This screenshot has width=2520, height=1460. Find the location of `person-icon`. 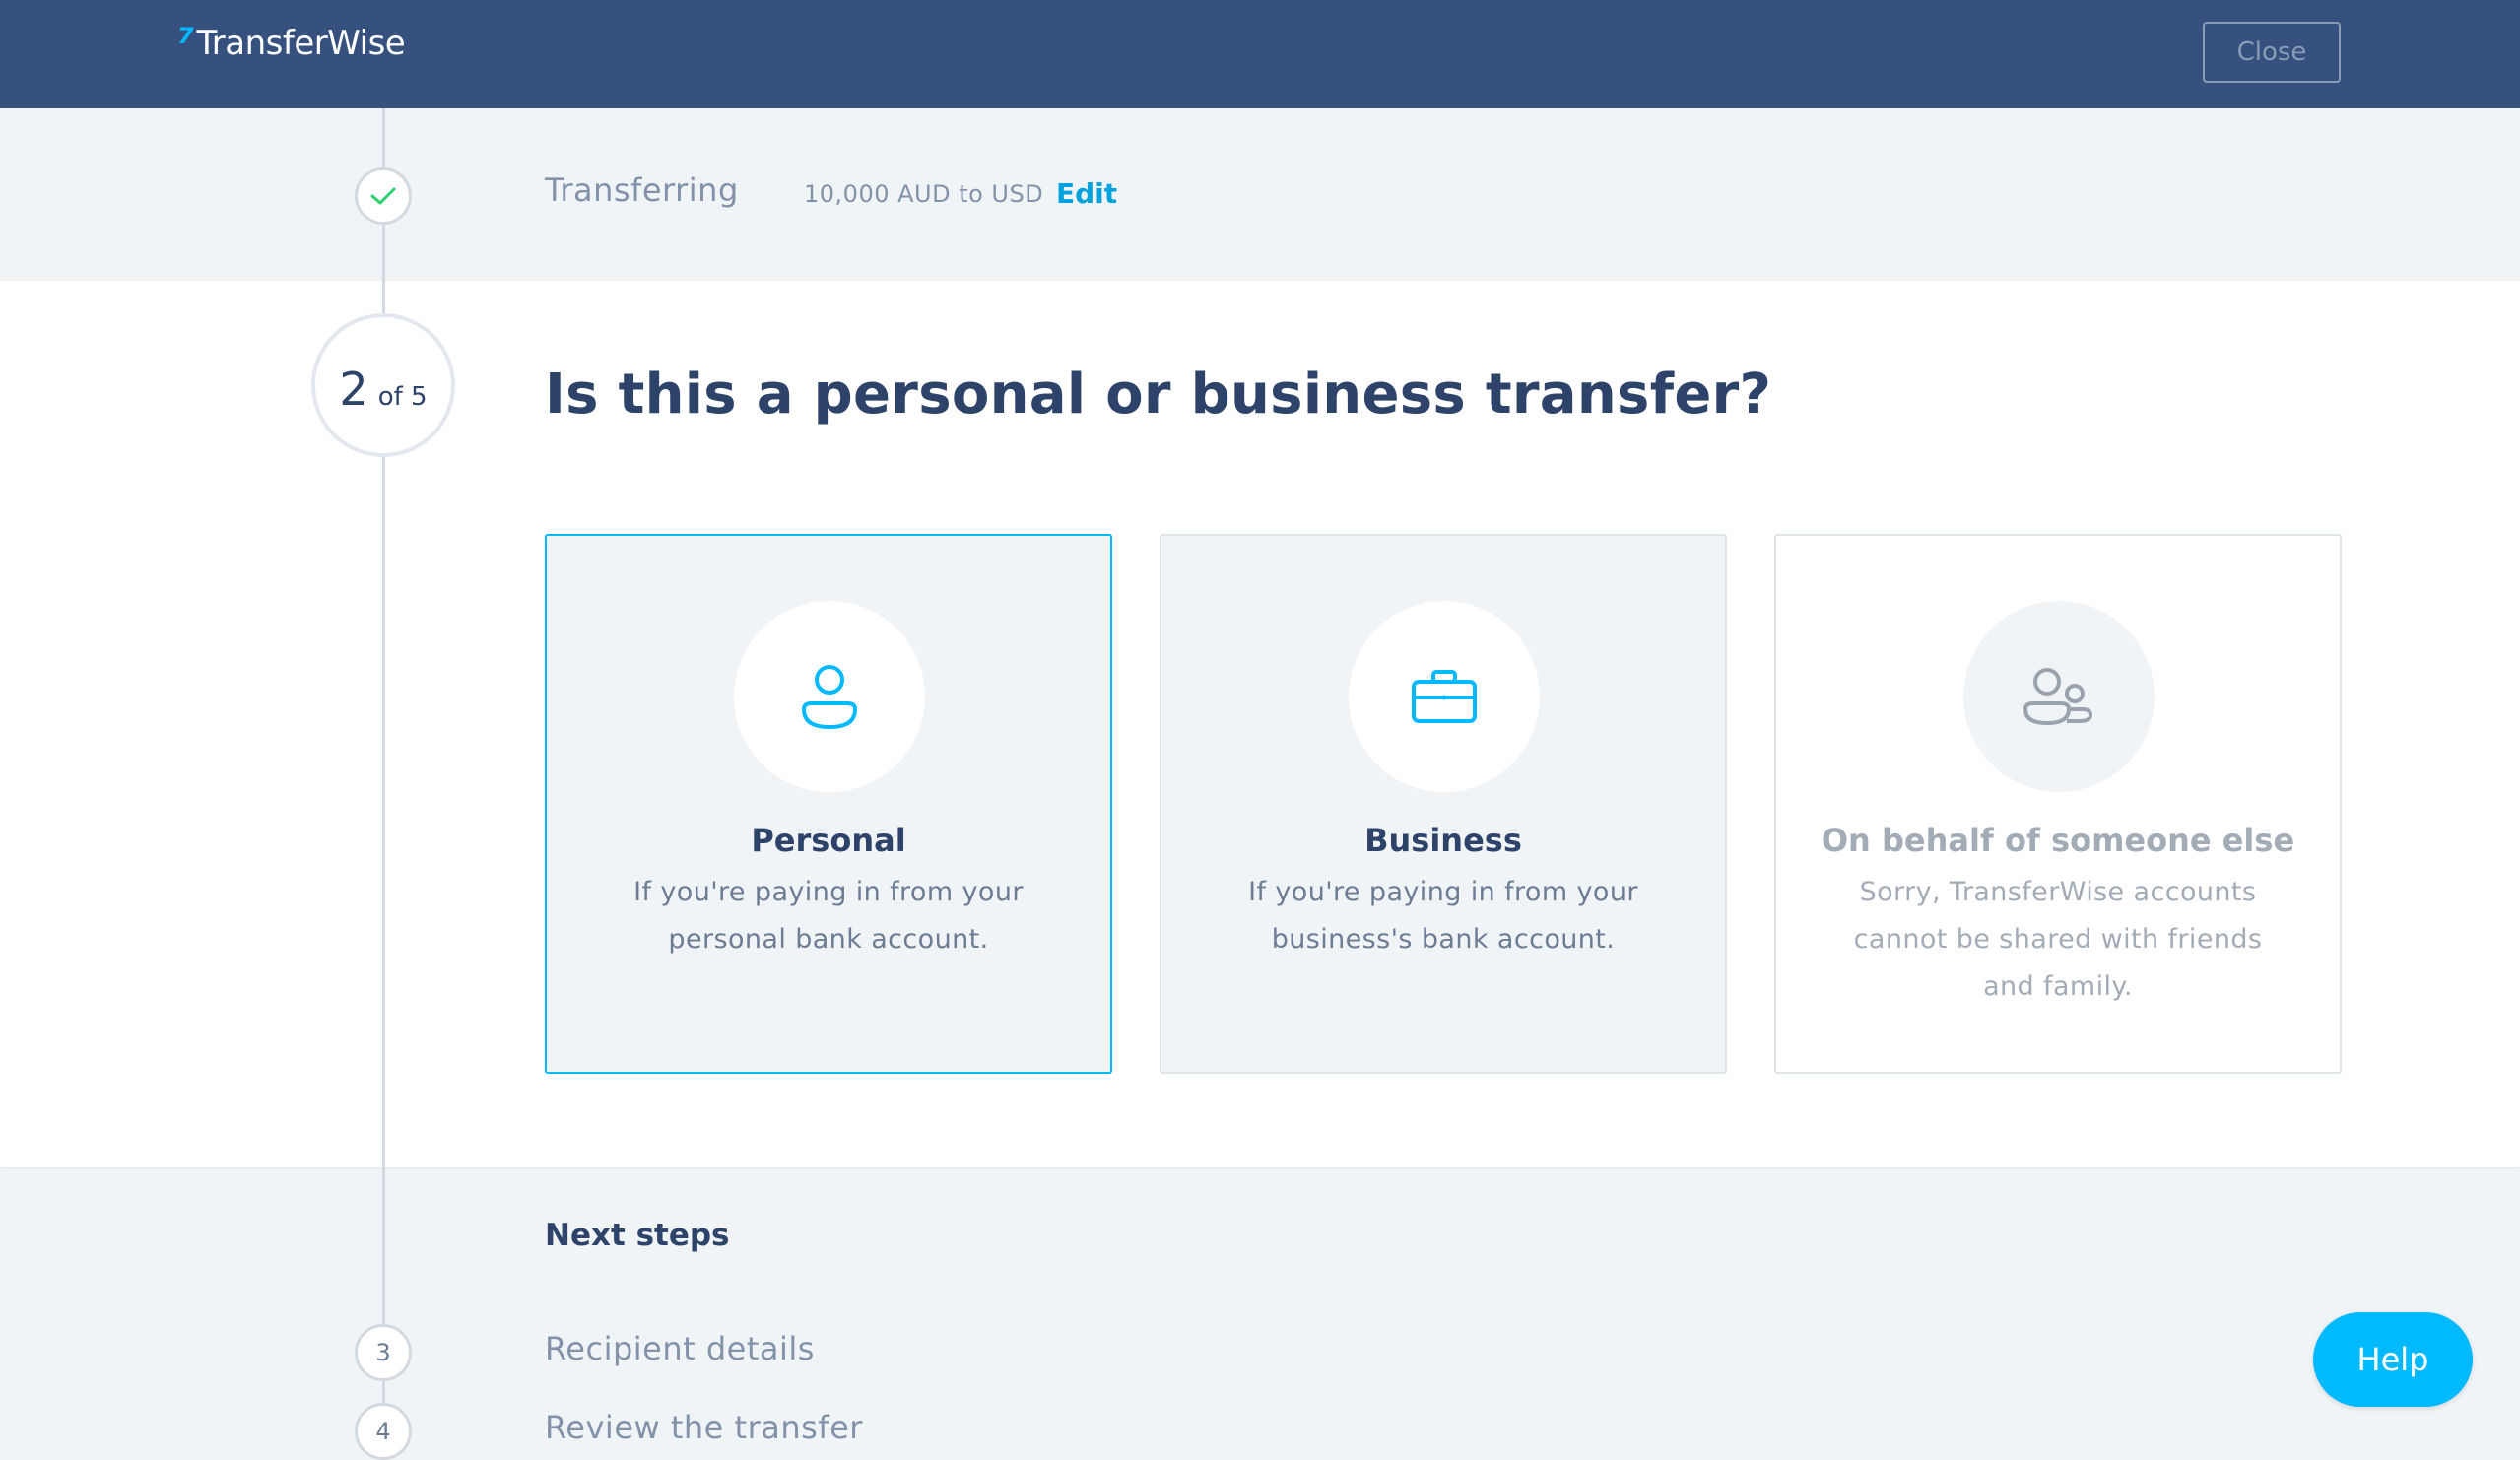

person-icon is located at coordinates (829, 697).